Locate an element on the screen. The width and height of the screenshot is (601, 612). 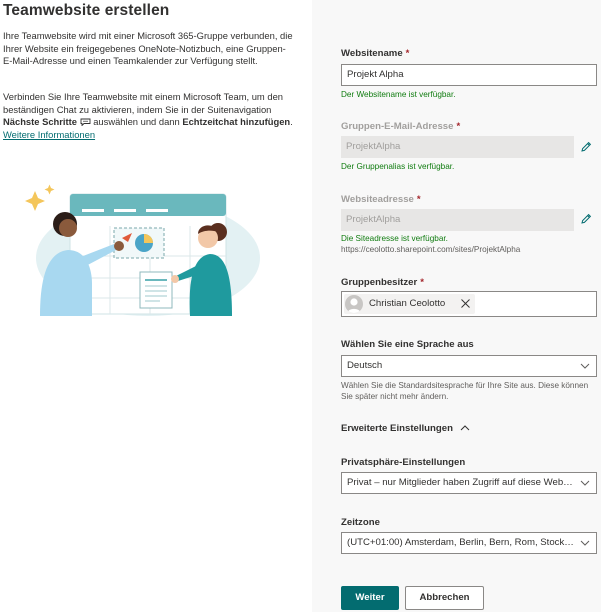
teams-text-c: . is located at coordinates (291, 121).